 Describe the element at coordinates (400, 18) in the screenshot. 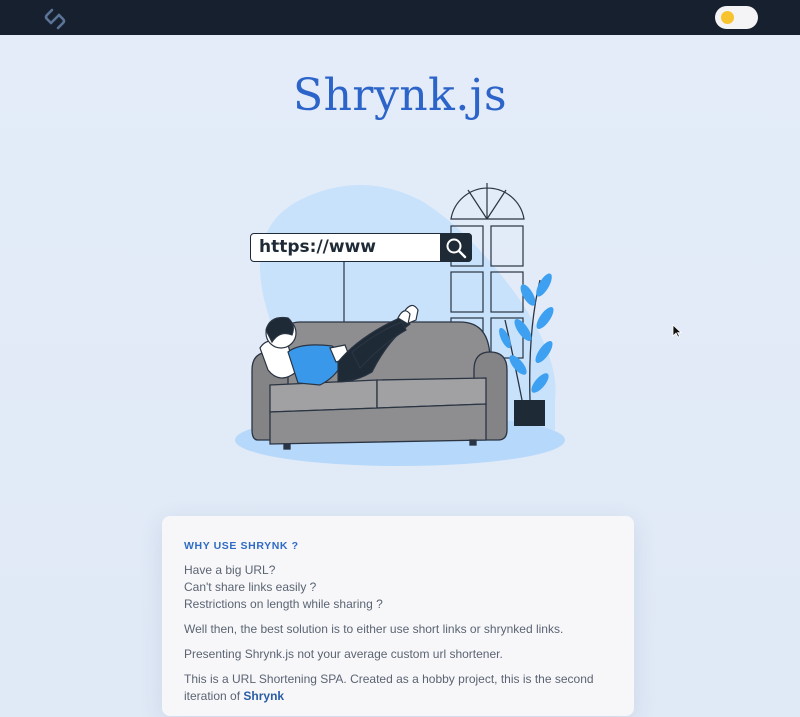

I see `top-navbar` at that location.